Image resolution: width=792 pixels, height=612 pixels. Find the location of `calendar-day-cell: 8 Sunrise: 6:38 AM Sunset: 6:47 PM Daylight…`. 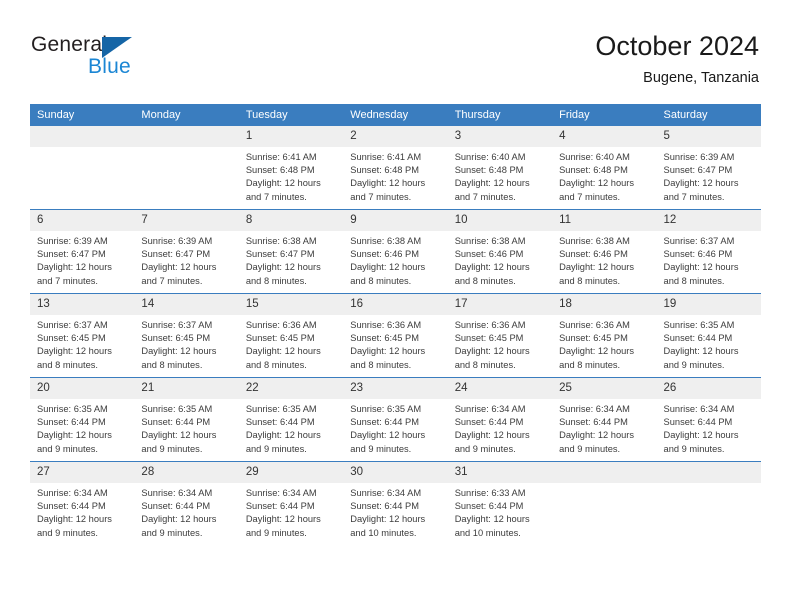

calendar-day-cell: 8 Sunrise: 6:38 AM Sunset: 6:47 PM Daylight… is located at coordinates (291, 251).